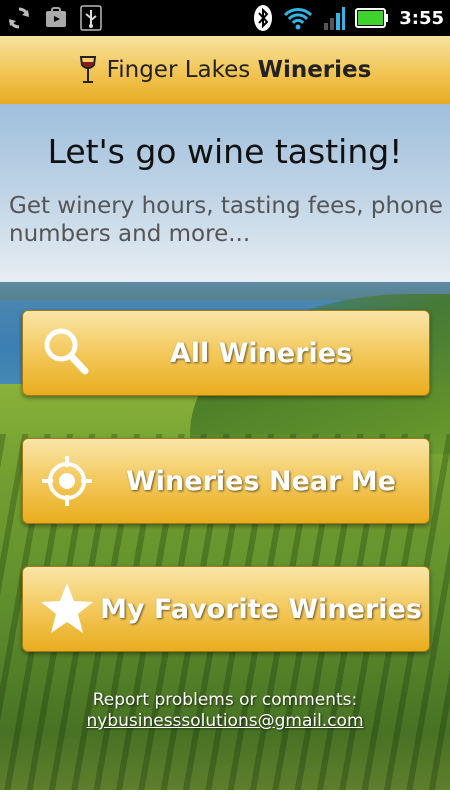 This screenshot has height=800, width=450. Describe the element at coordinates (225, 151) in the screenshot. I see `headline: Let's go wine tasting!` at that location.